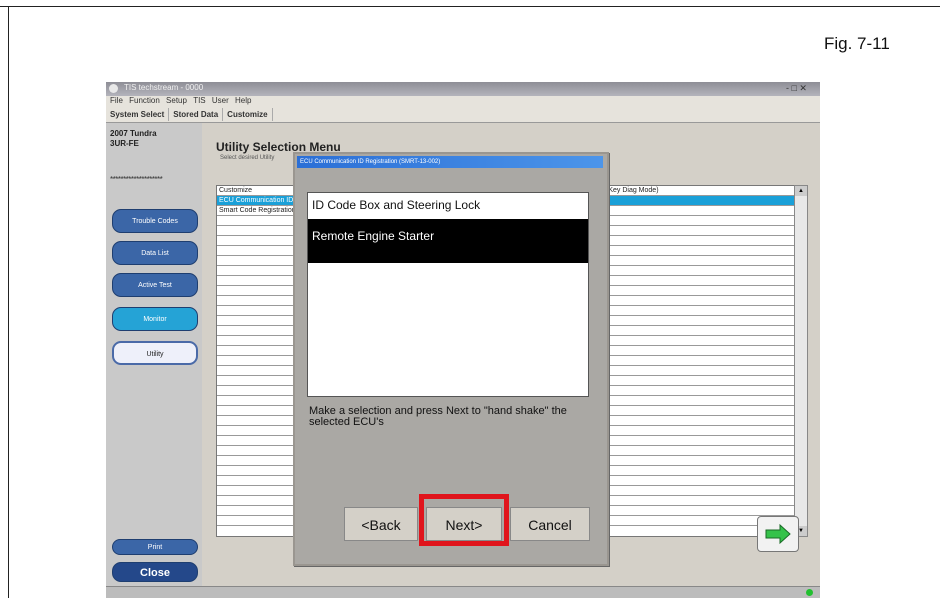 The height and width of the screenshot is (598, 940). I want to click on menu-user: User, so click(220, 100).